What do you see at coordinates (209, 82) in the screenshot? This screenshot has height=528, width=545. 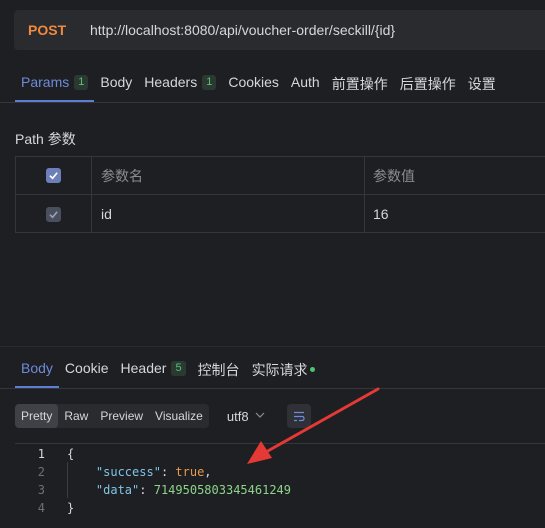 I see `headers-count-badge: 1` at bounding box center [209, 82].